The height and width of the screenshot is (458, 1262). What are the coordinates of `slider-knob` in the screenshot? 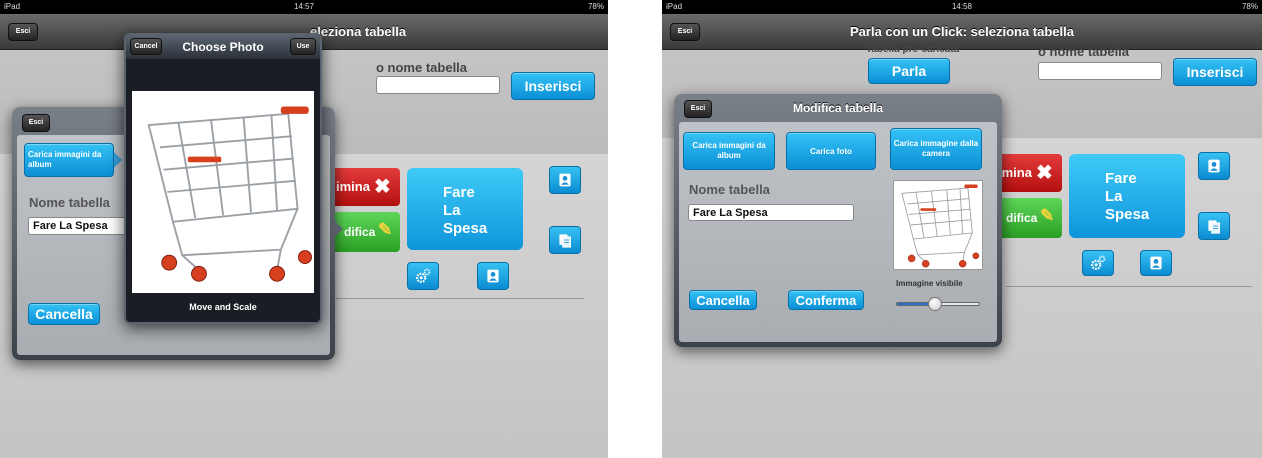 It's located at (935, 304).